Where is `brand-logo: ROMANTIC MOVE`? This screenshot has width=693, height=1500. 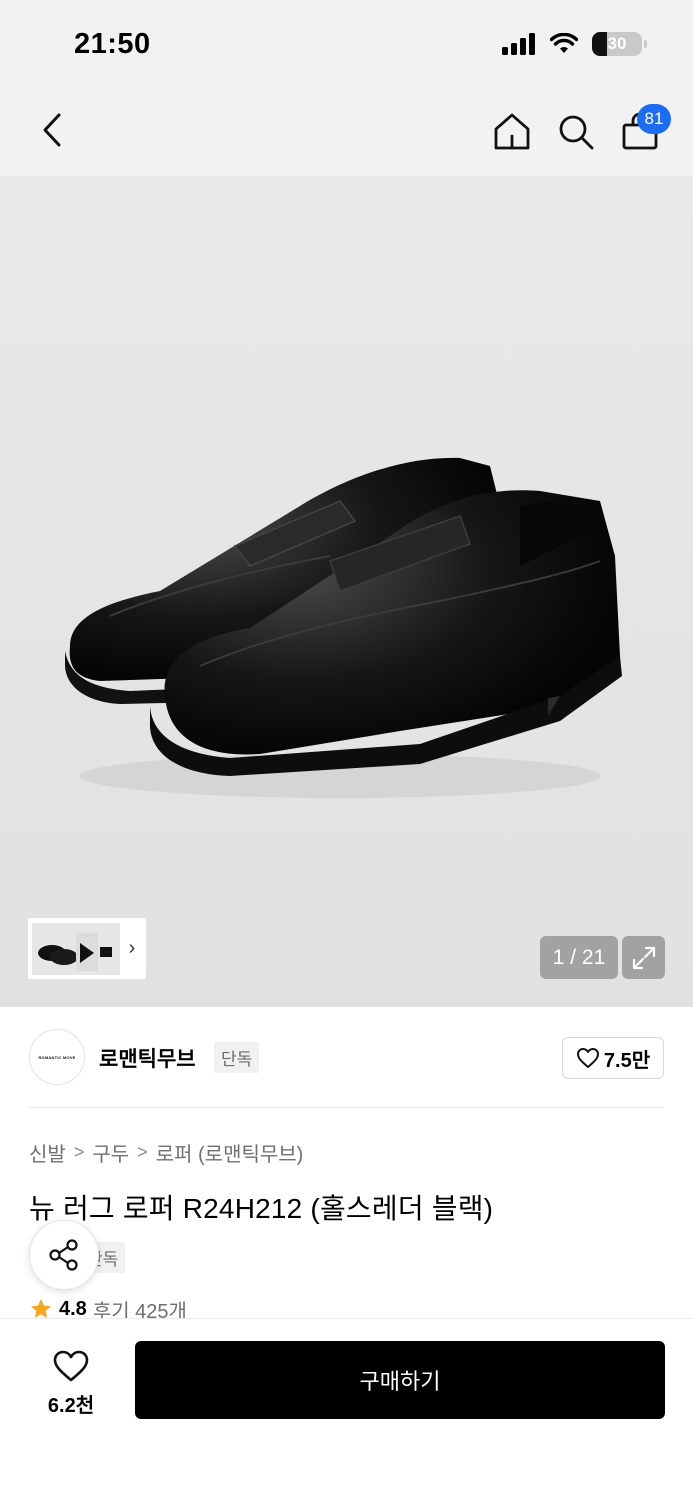 brand-logo: ROMANTIC MOVE is located at coordinates (57, 1057).